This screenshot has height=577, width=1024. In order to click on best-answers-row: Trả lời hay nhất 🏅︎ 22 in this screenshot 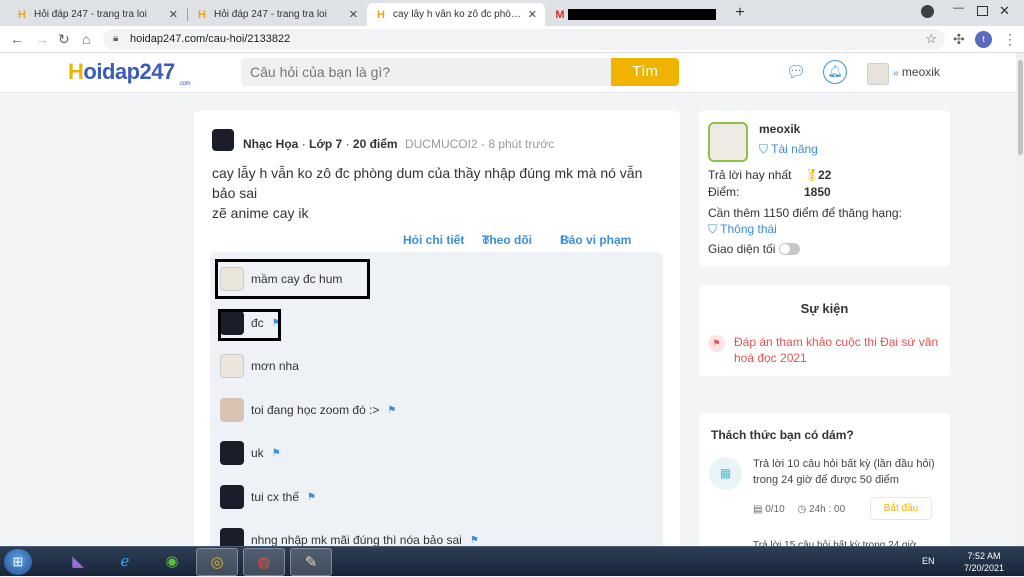, I will do `click(770, 175)`.